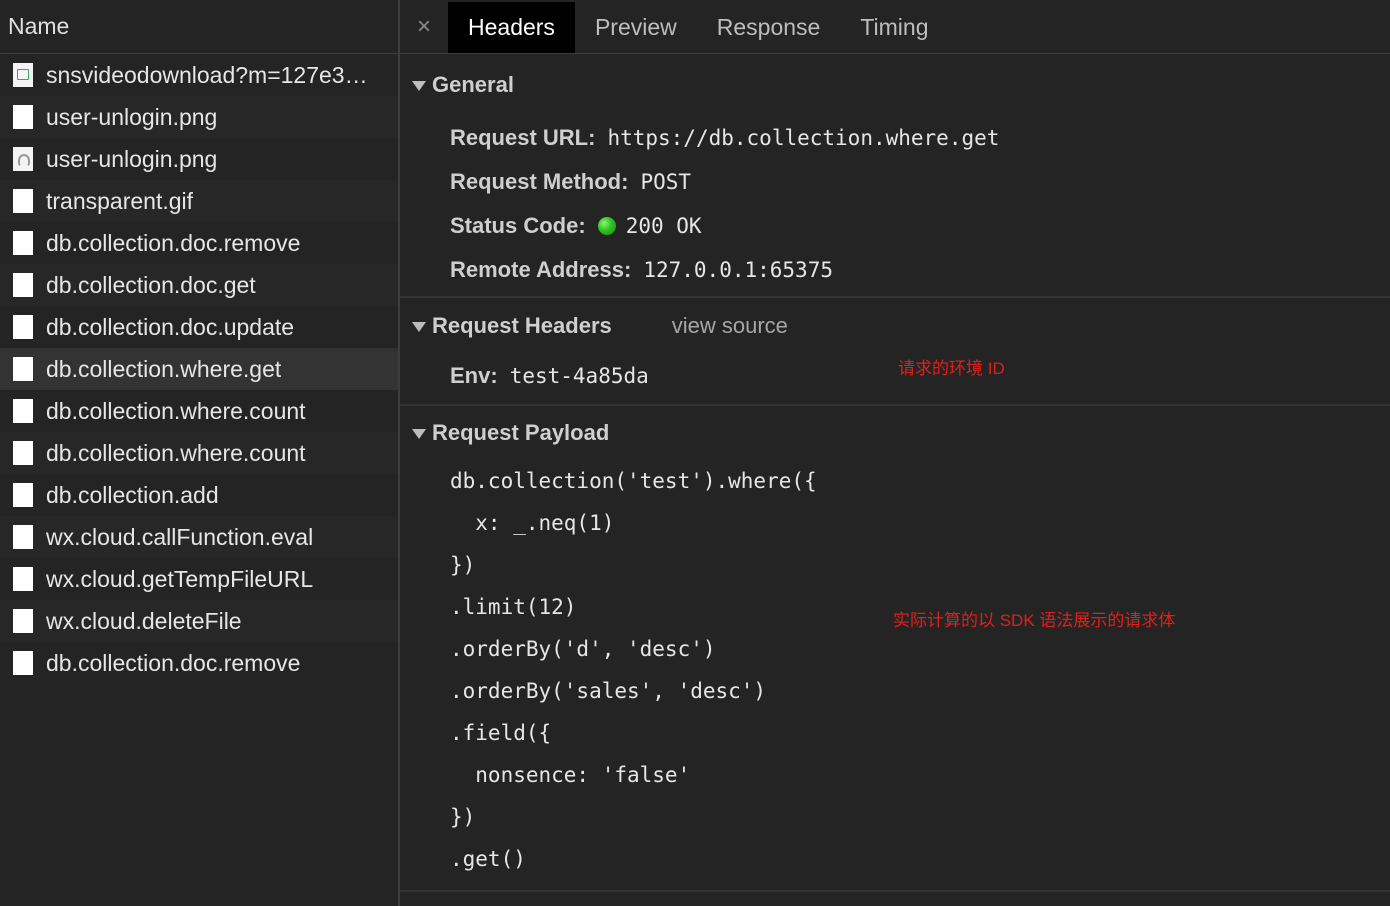  Describe the element at coordinates (608, 691) in the screenshot. I see `payload-code-line: .orderBy('sales', 'desc')` at that location.